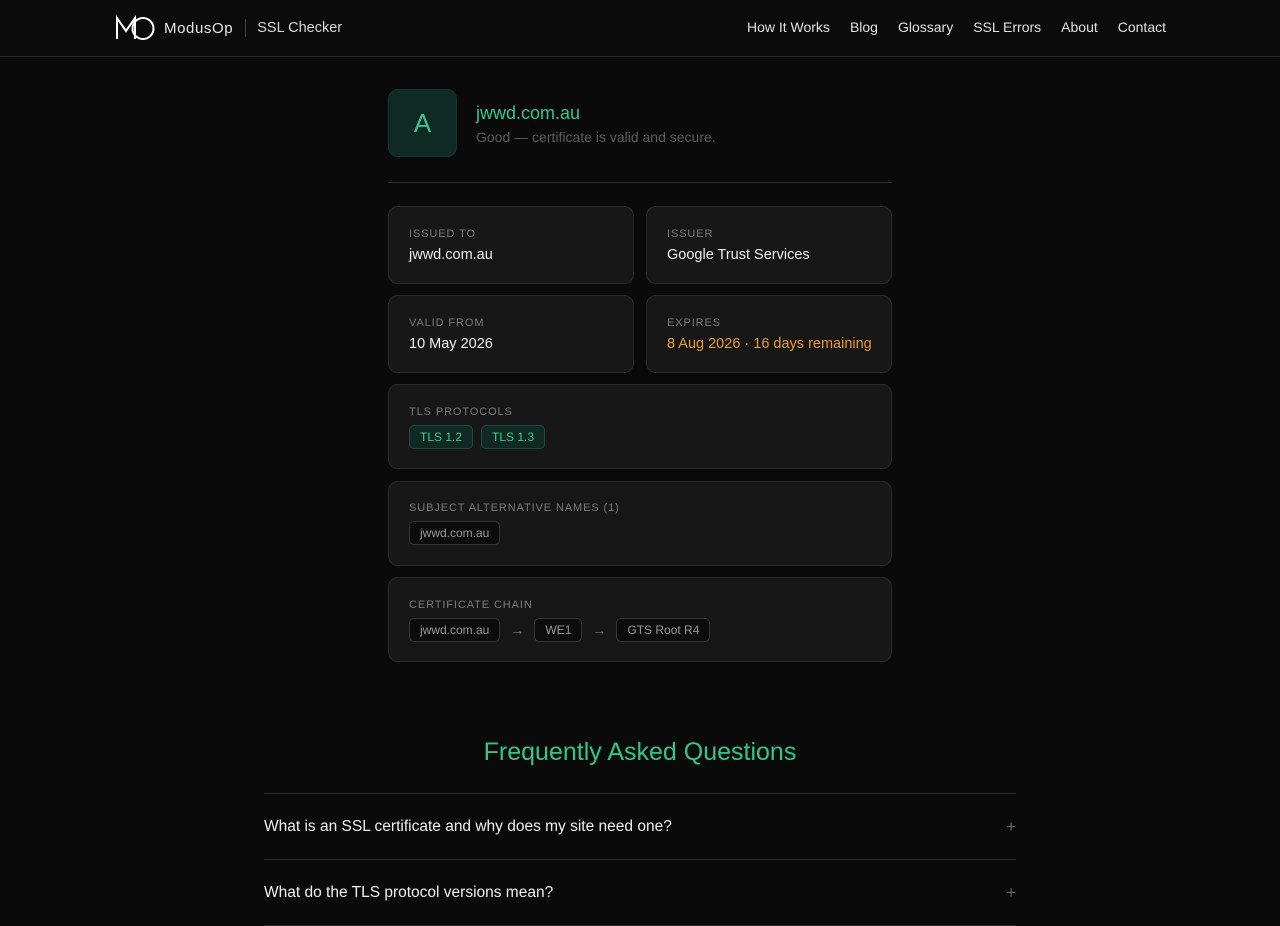 This screenshot has width=1280, height=926. I want to click on product-name: SSL Checker, so click(300, 28).